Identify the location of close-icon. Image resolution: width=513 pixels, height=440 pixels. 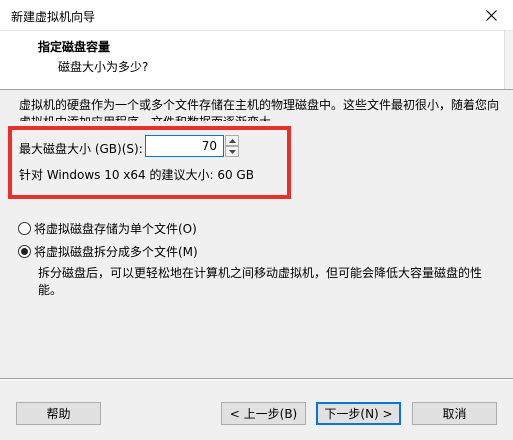
(491, 15).